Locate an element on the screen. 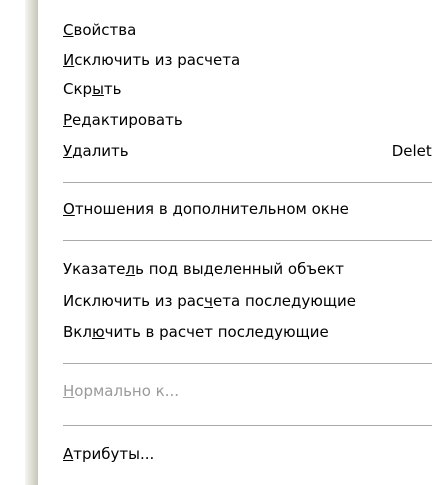 The image size is (432, 485). menu-item-hide: Скрыть is located at coordinates (247, 89).